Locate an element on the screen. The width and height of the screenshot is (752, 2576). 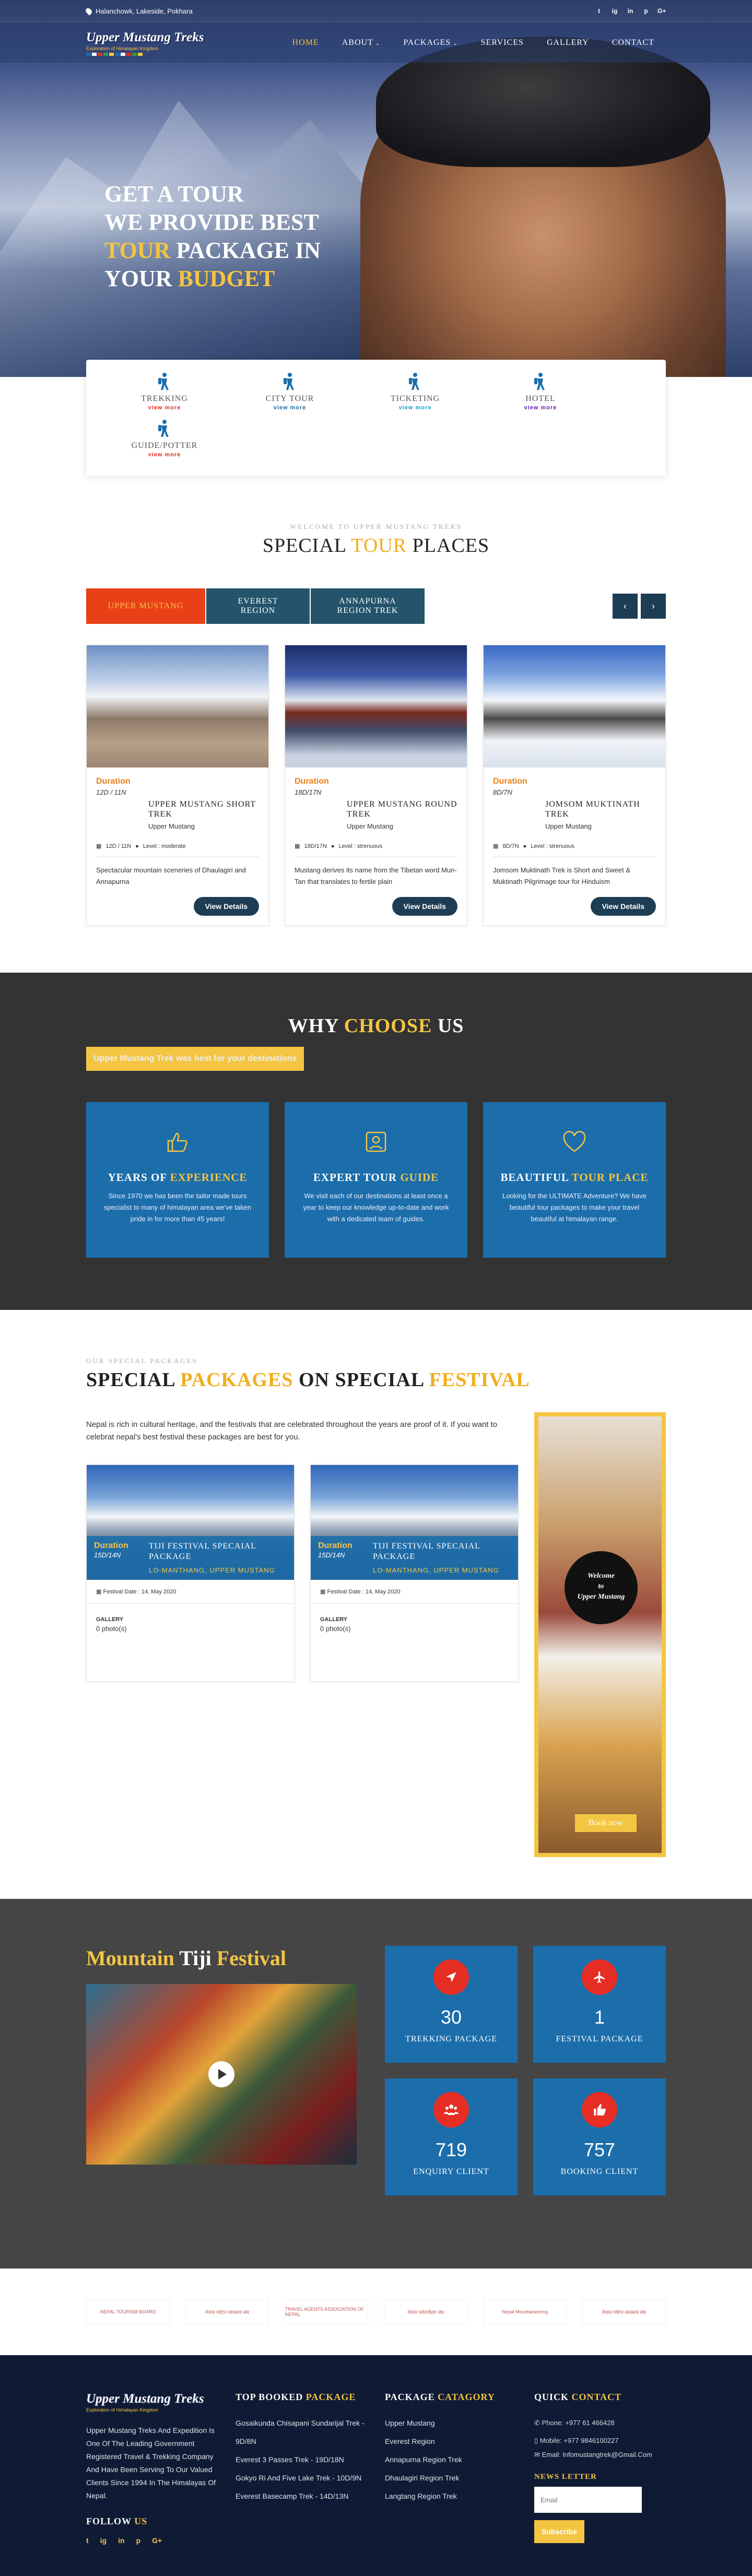
service-trekking: TREKKING view more is located at coordinates (164, 394).